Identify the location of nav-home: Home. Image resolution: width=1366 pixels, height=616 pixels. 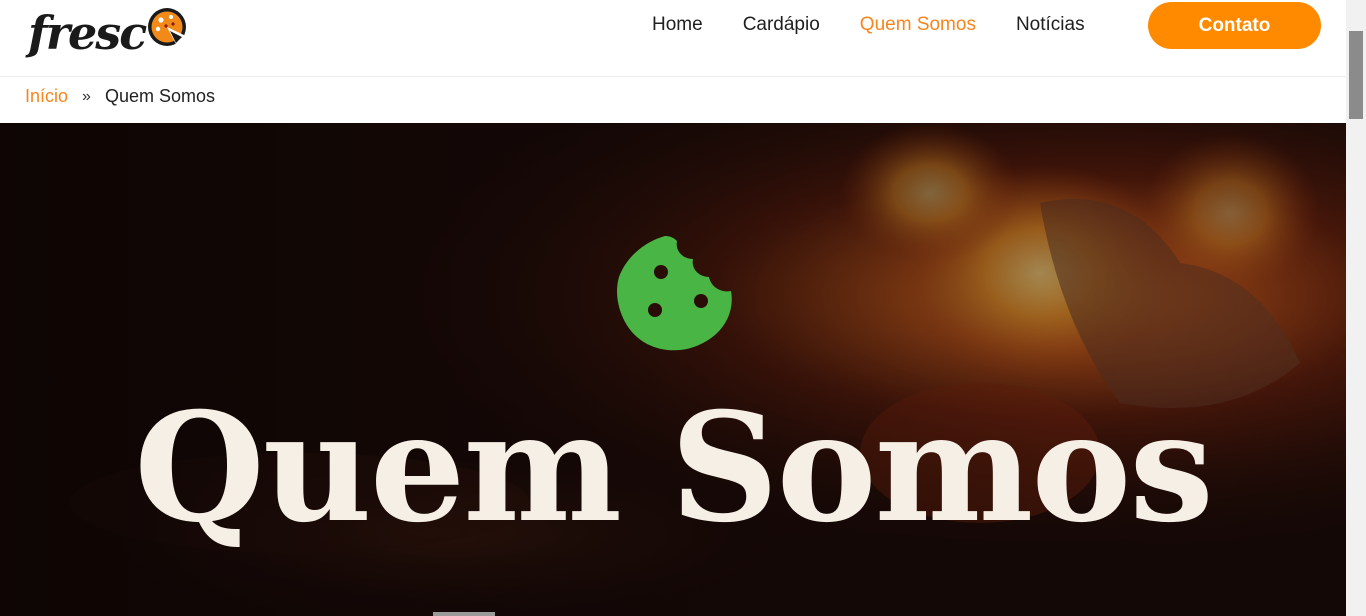
(677, 25).